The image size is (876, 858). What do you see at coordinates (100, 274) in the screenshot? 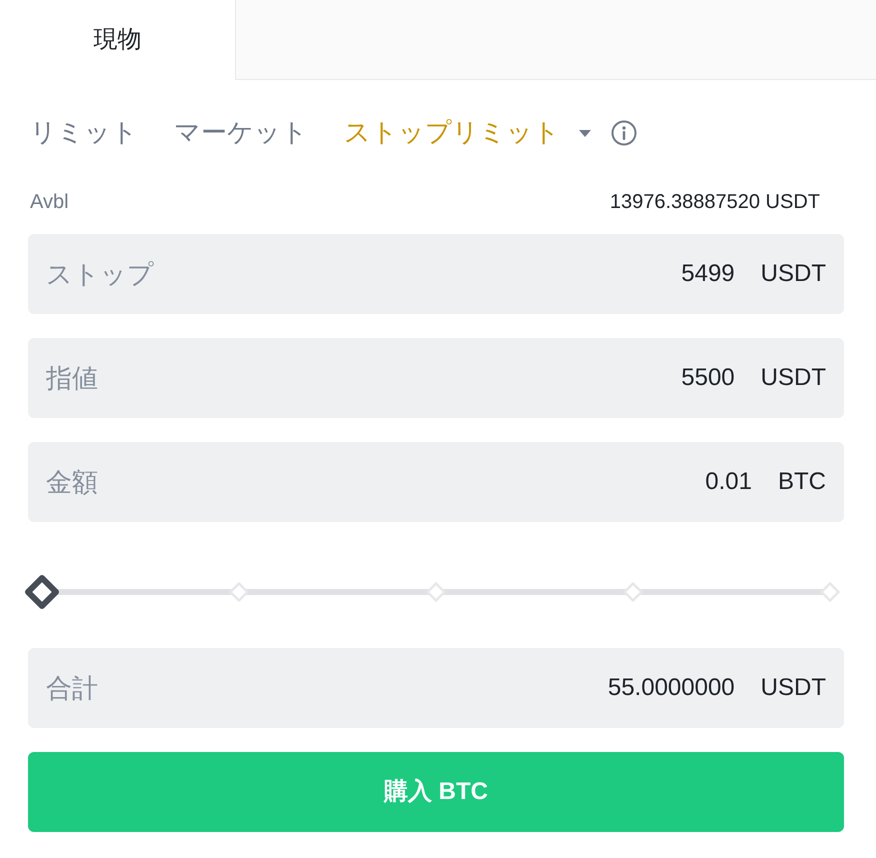
I see `field-label: ストップ` at bounding box center [100, 274].